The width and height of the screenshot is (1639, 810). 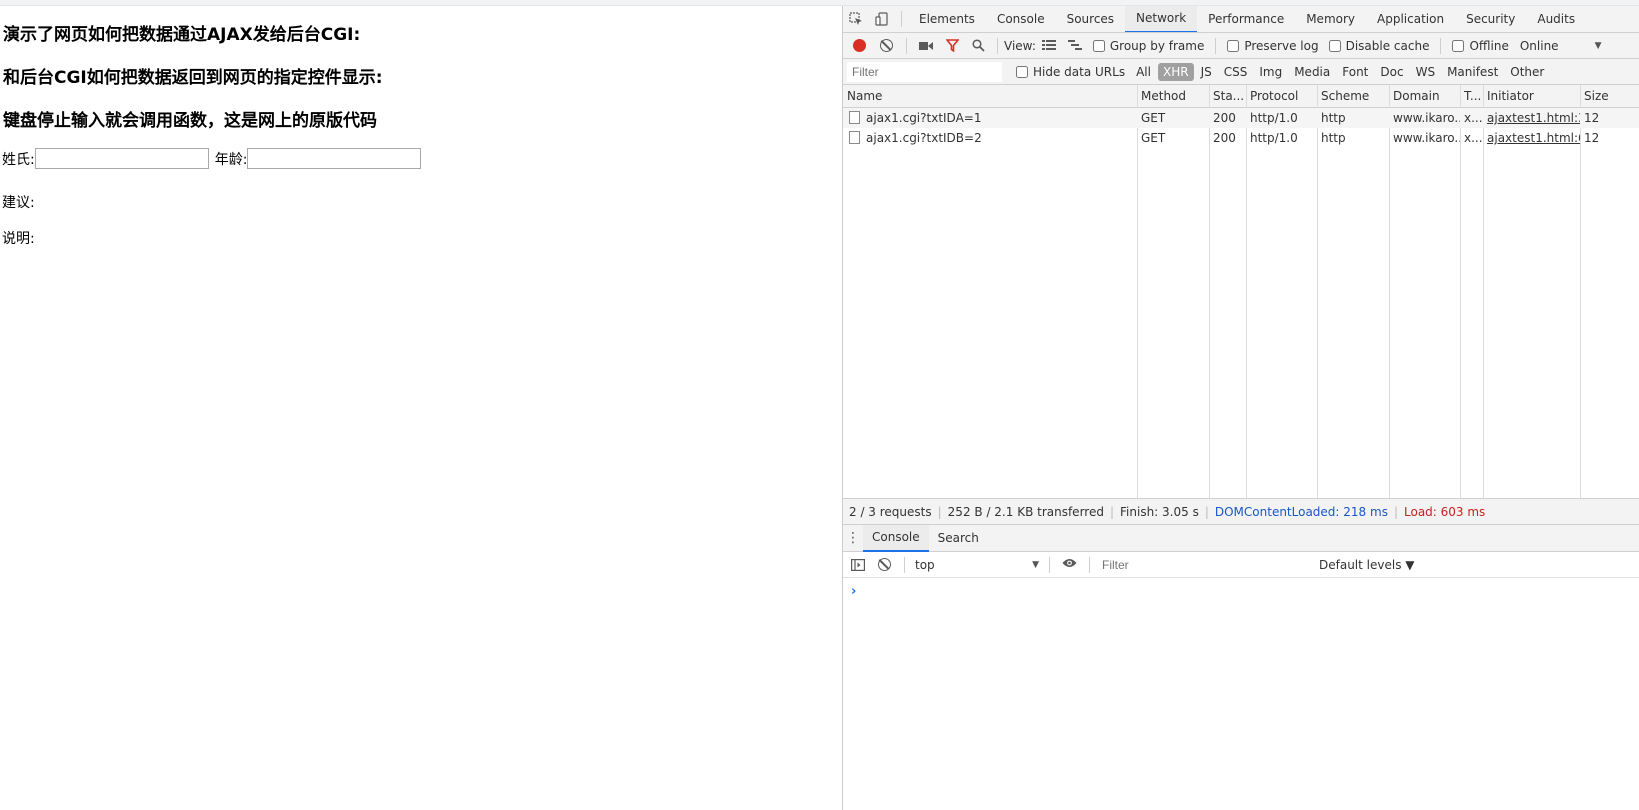 I want to click on hide-data-urls-checkbox: Hide data URLs, so click(x=1070, y=72).